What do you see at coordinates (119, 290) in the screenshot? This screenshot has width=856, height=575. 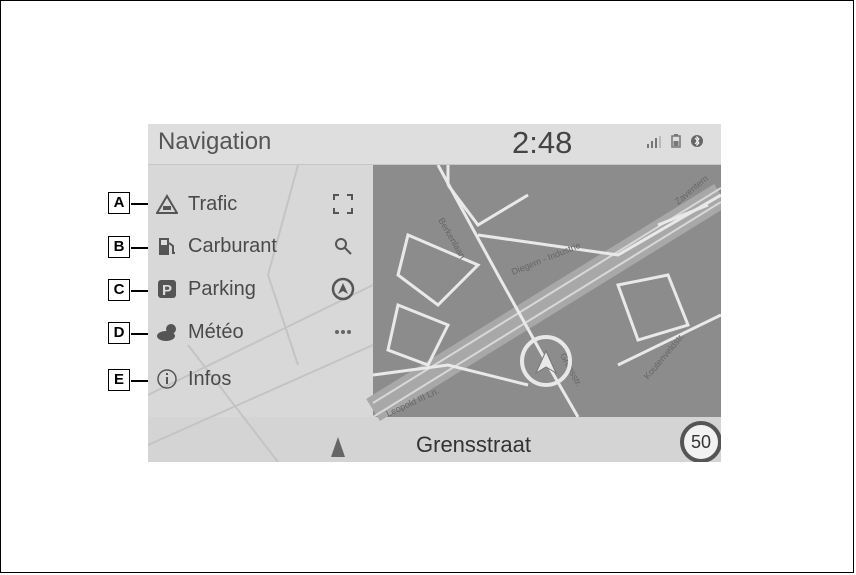 I see `callout-c: C` at bounding box center [119, 290].